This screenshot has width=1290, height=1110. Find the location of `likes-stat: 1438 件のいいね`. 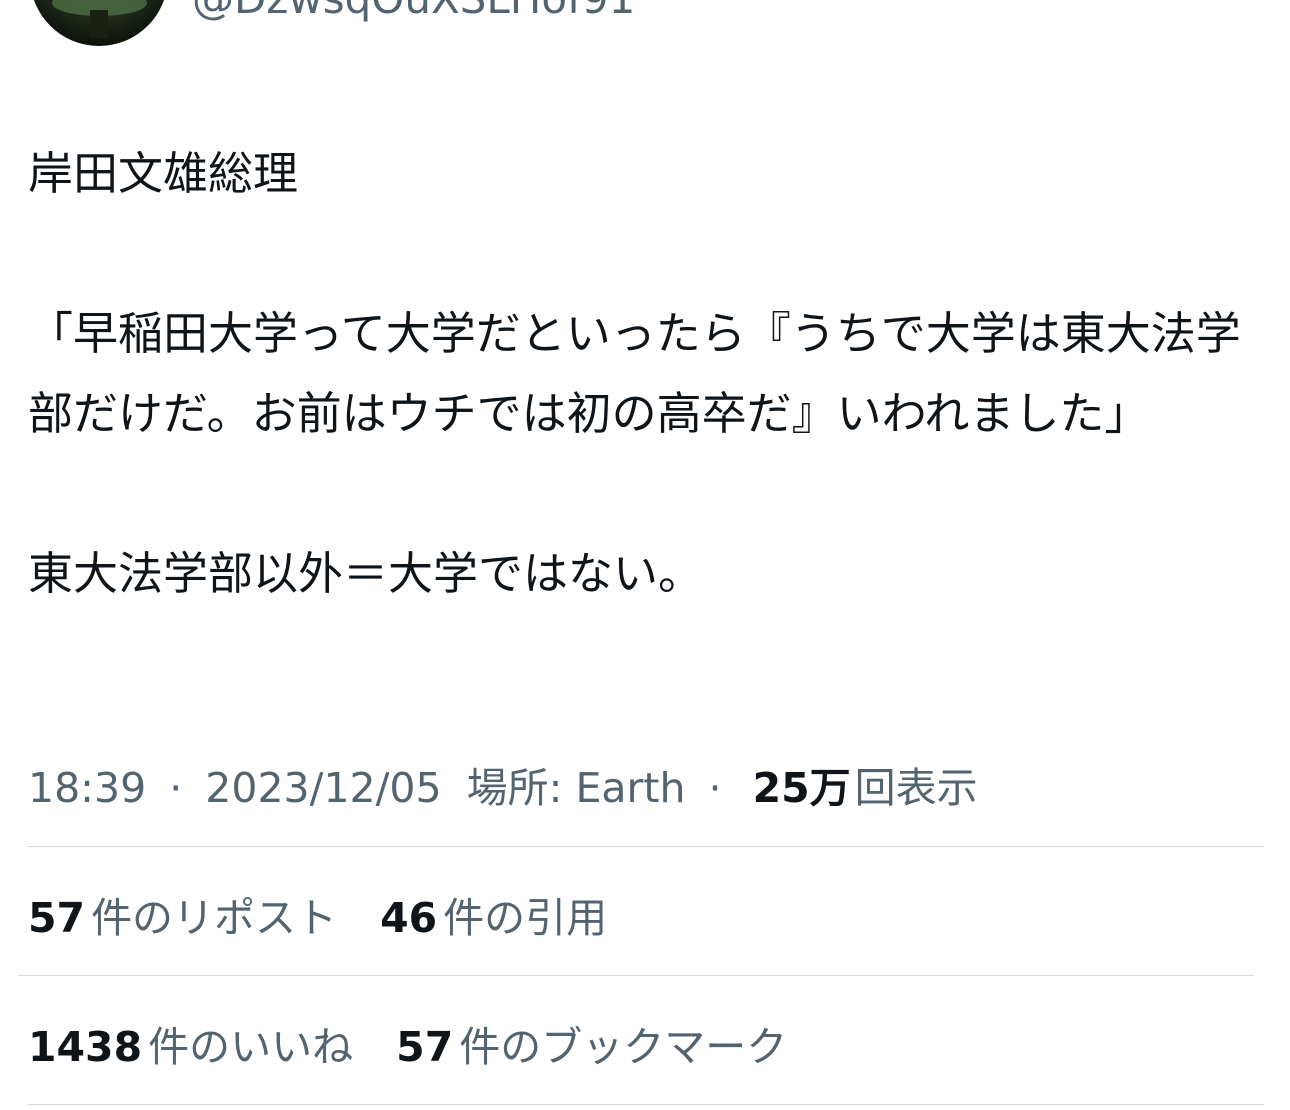

likes-stat: 1438 件のいいね is located at coordinates (190, 1043).